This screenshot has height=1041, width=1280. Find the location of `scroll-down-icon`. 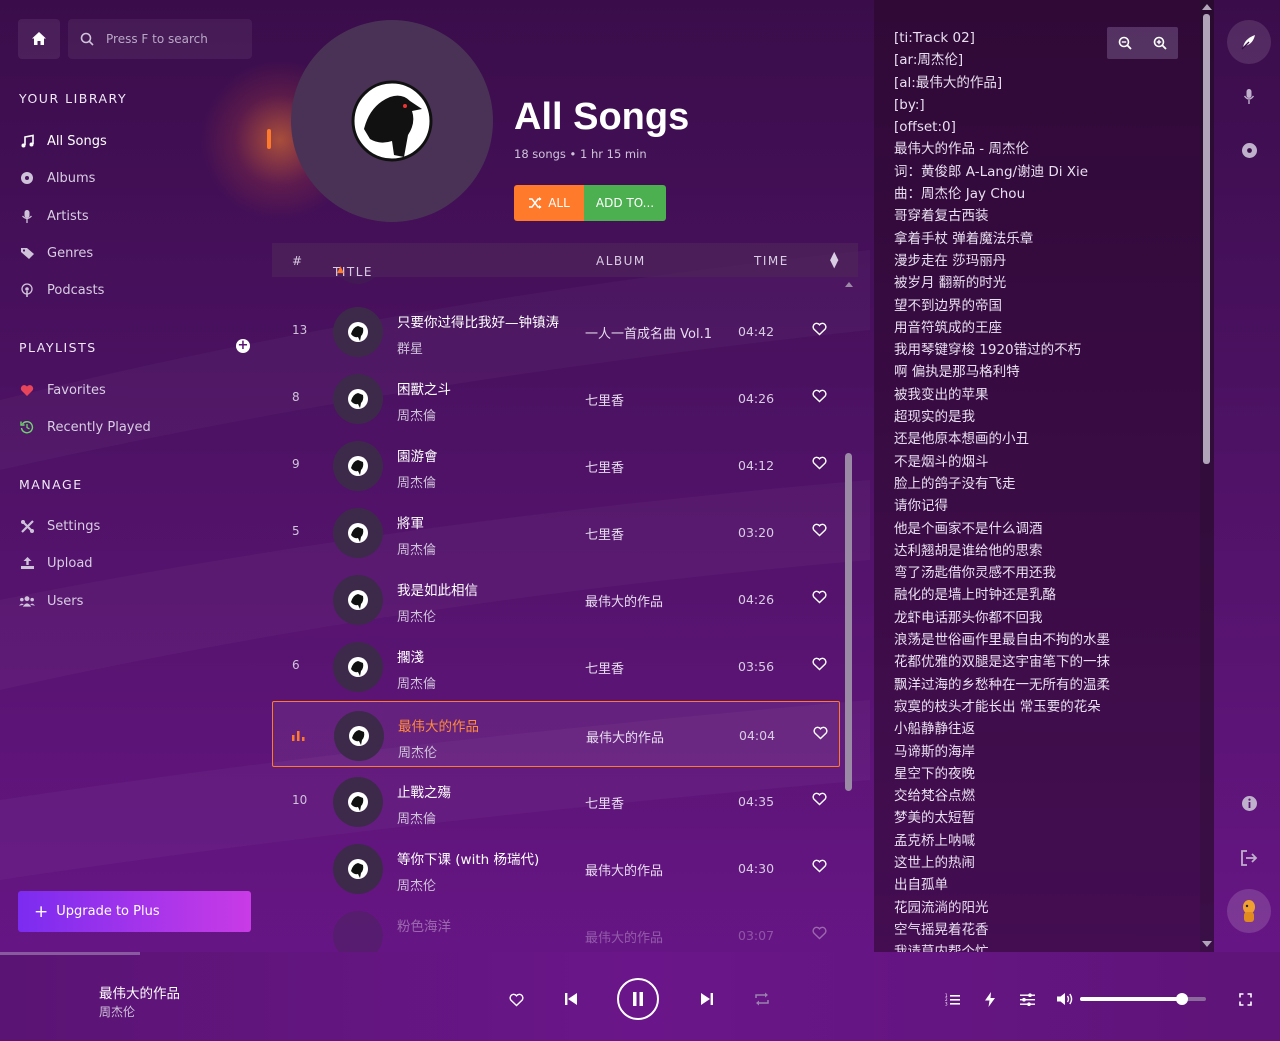

scroll-down-icon is located at coordinates (1207, 944).